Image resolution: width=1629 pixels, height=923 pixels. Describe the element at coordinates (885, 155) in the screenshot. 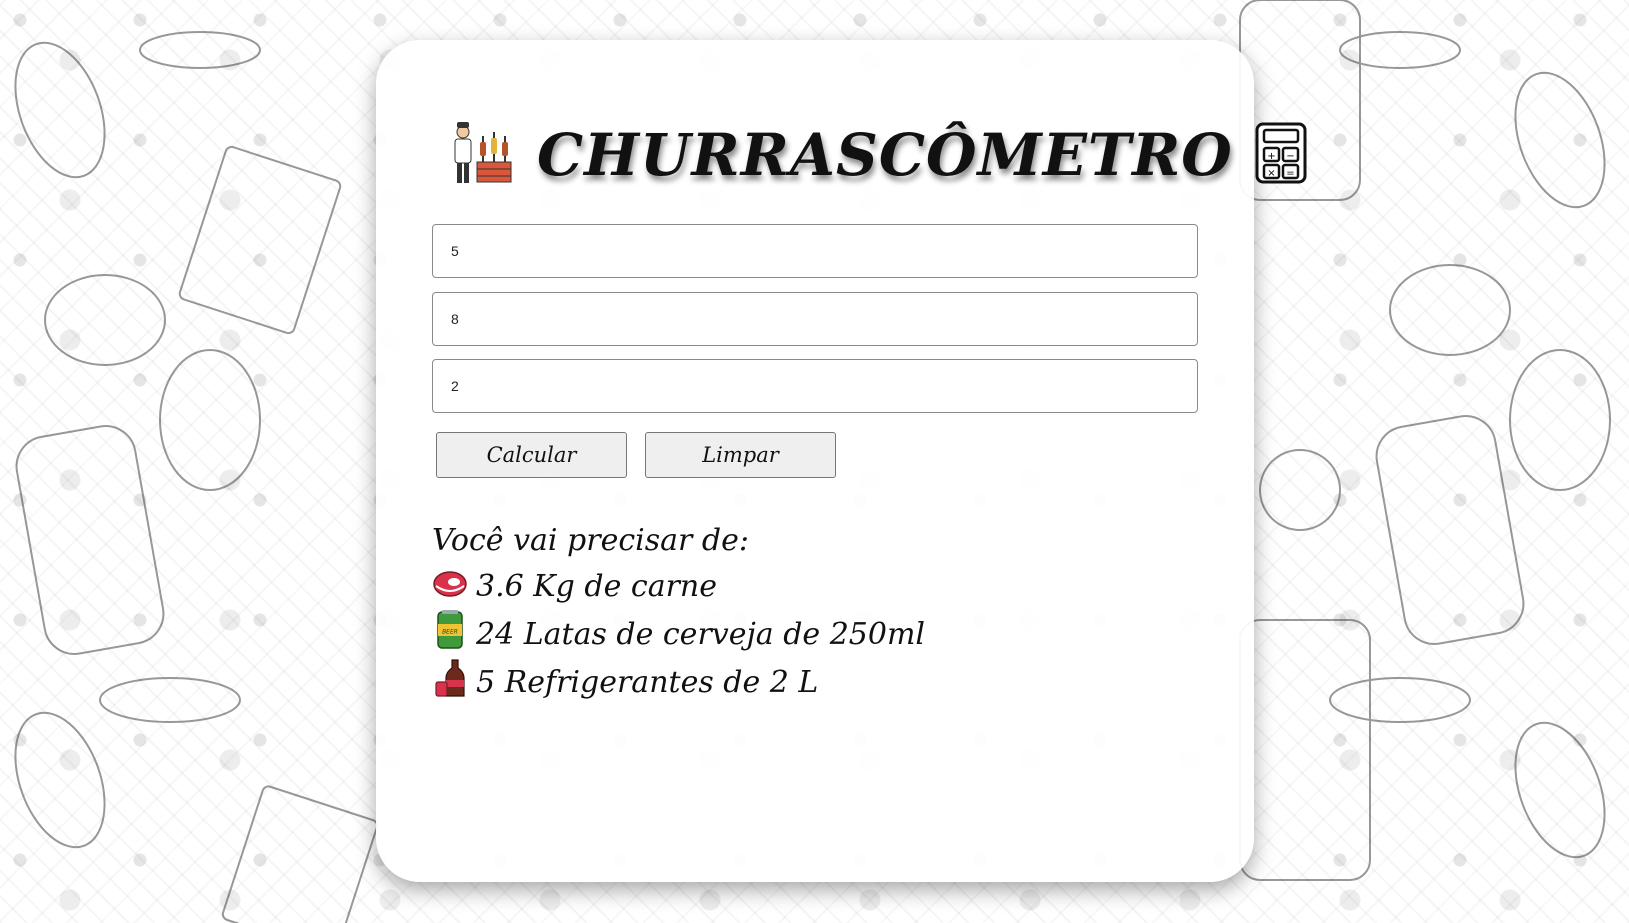

I see `page-title: CHURRASCÔMETRO` at that location.